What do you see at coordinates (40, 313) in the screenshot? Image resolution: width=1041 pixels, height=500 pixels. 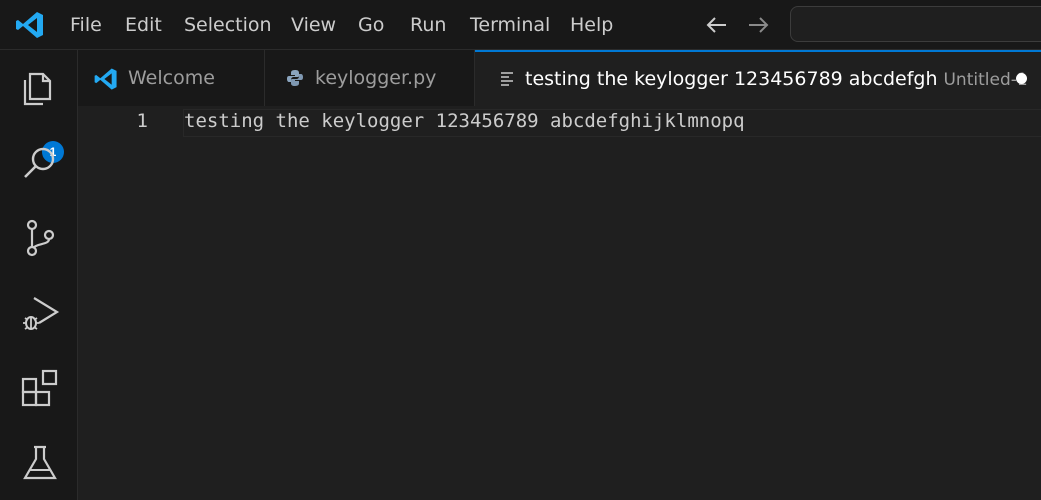 I see `run-debug-icon` at bounding box center [40, 313].